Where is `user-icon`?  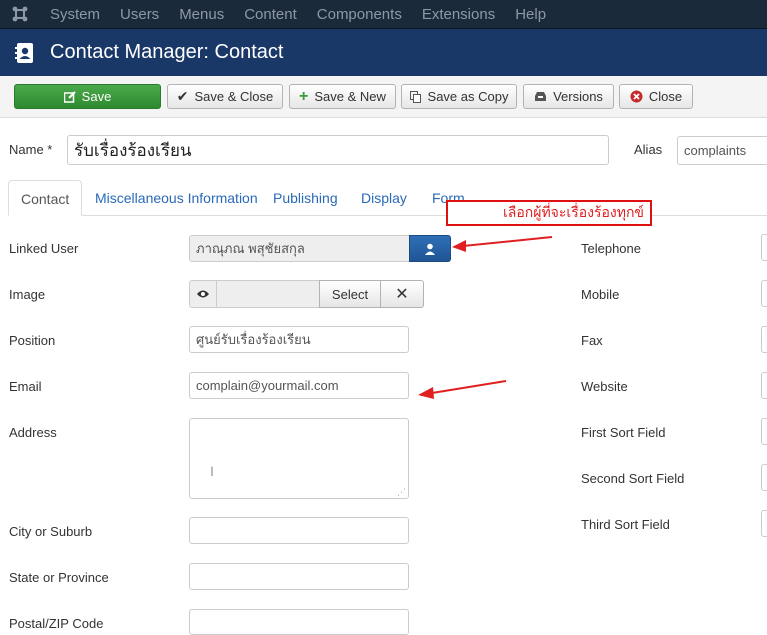 user-icon is located at coordinates (430, 249).